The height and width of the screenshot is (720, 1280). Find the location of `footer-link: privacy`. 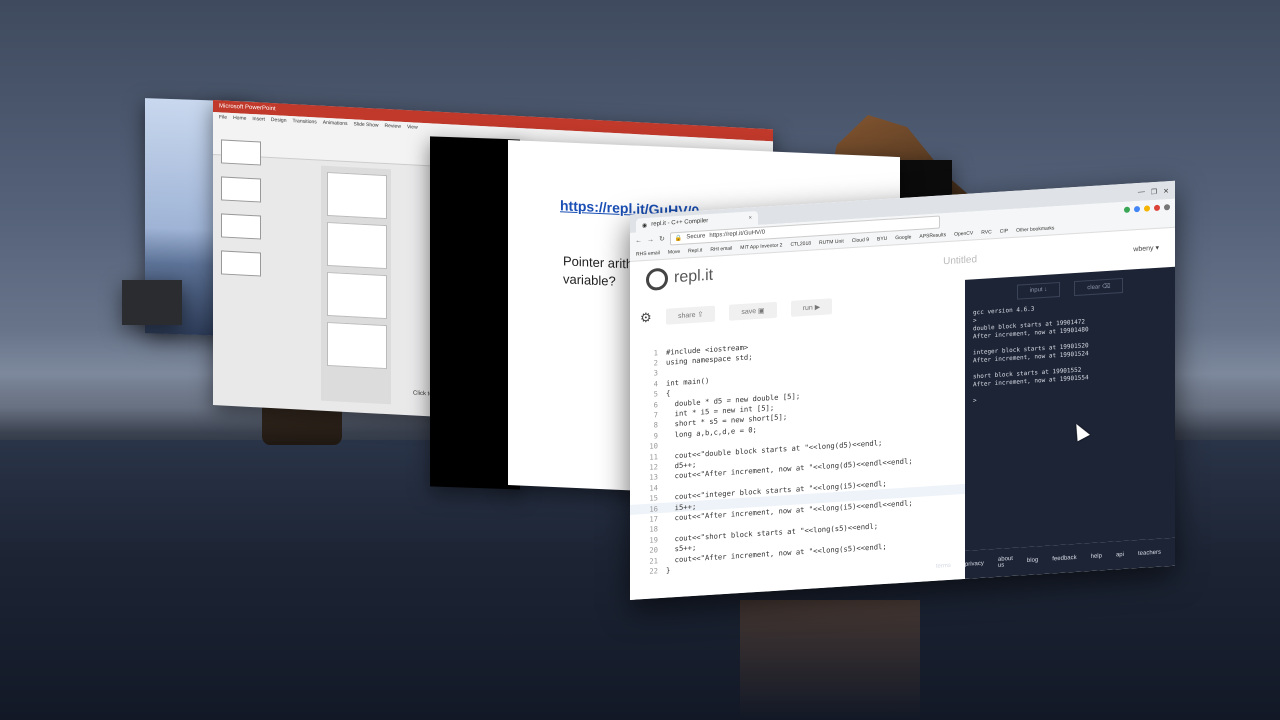

footer-link: privacy is located at coordinates (974, 564).